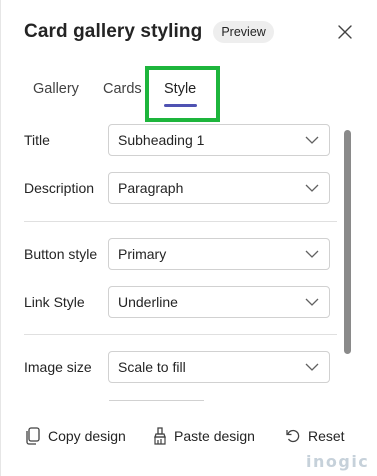 The width and height of the screenshot is (377, 476). Describe the element at coordinates (347, 242) in the screenshot. I see `vertical-scrollbar` at that location.